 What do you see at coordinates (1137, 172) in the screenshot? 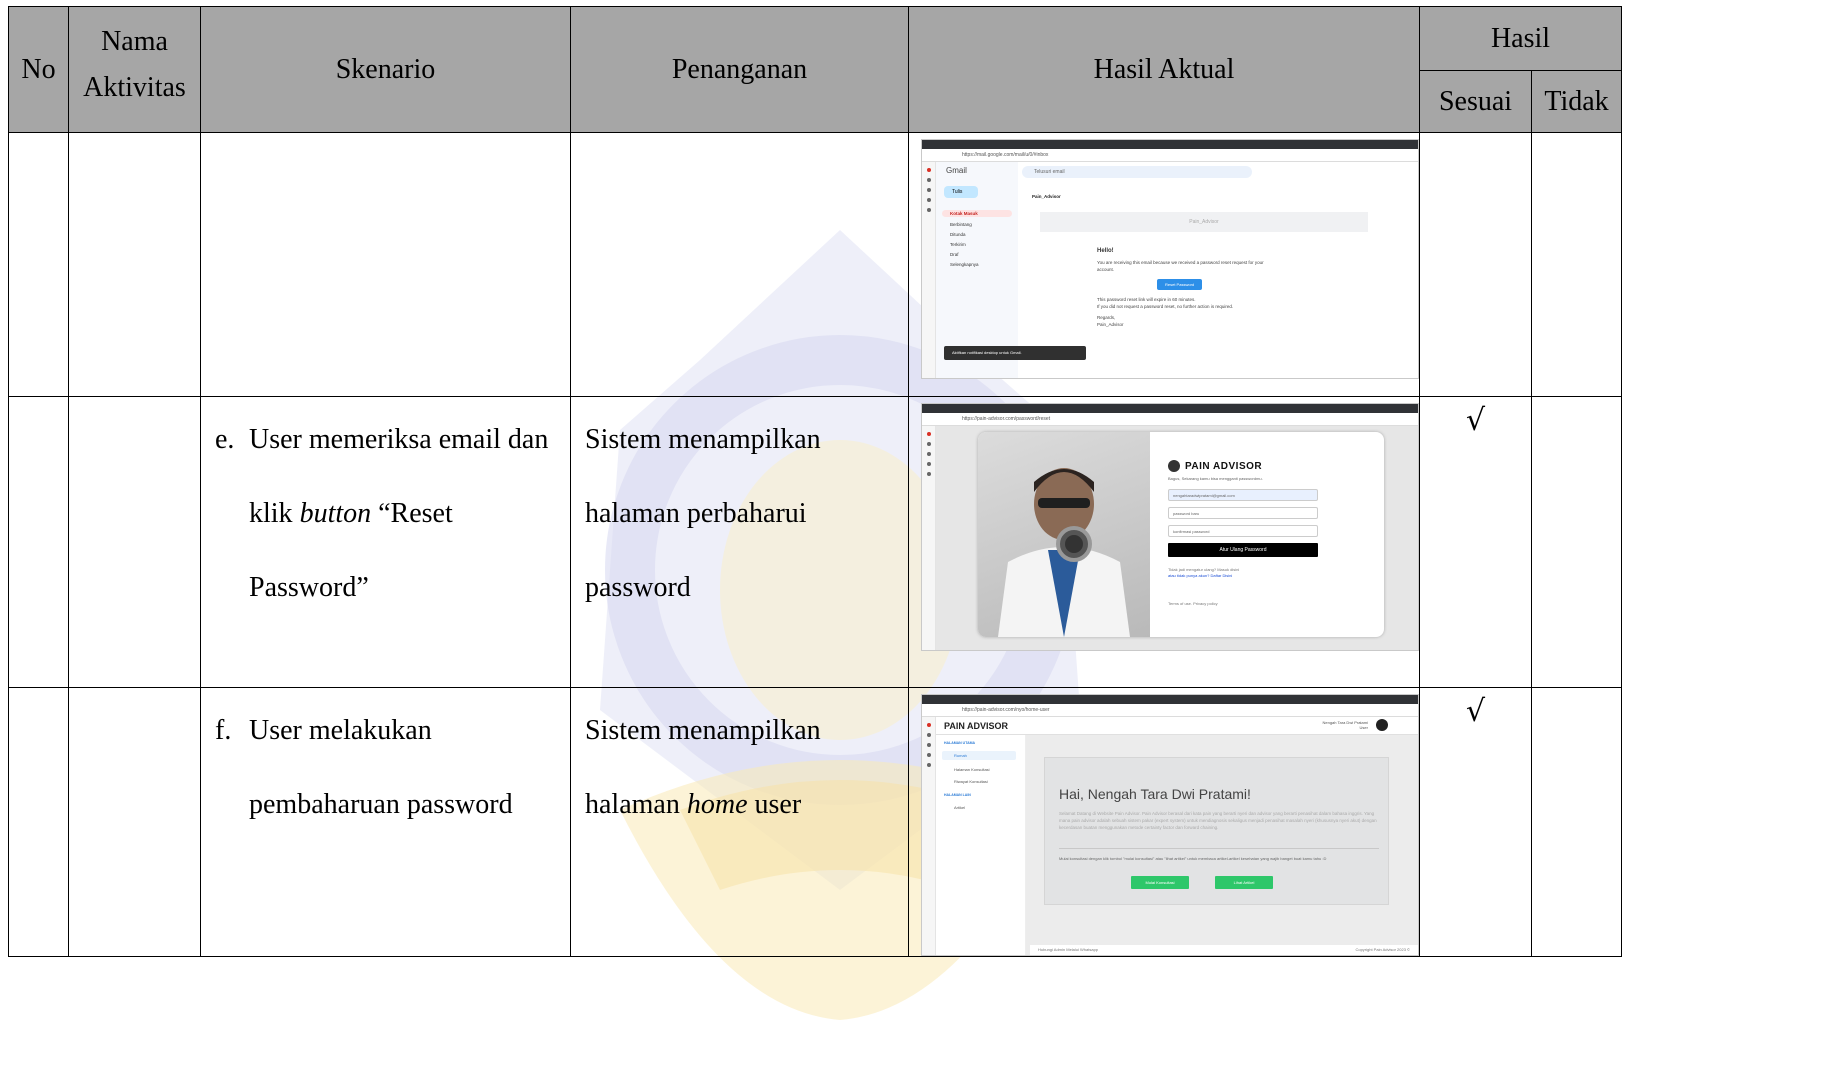
I see `gmail-search: Telusuri email` at bounding box center [1137, 172].